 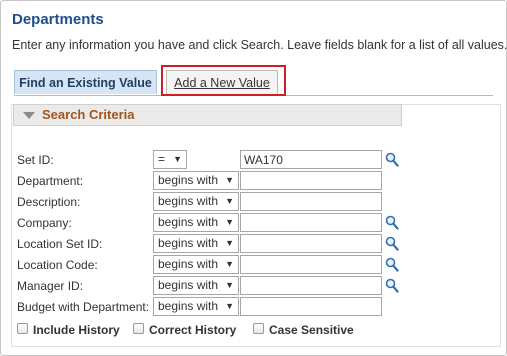 What do you see at coordinates (311, 330) in the screenshot?
I see `case-sensitive-label: Case Sensitive` at bounding box center [311, 330].